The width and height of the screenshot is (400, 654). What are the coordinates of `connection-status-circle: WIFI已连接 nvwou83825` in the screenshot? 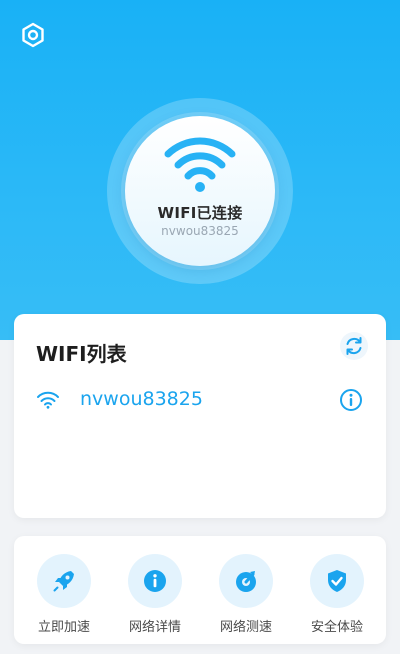 It's located at (200, 191).